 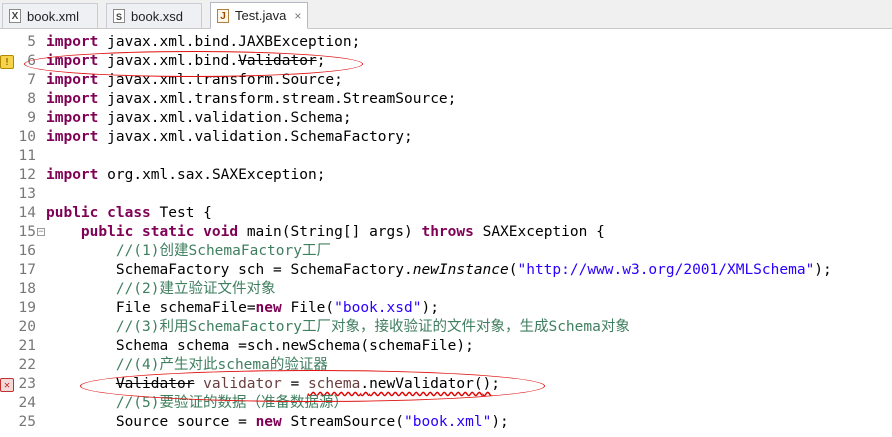 What do you see at coordinates (27, 156) in the screenshot?
I see `line-number: 11` at bounding box center [27, 156].